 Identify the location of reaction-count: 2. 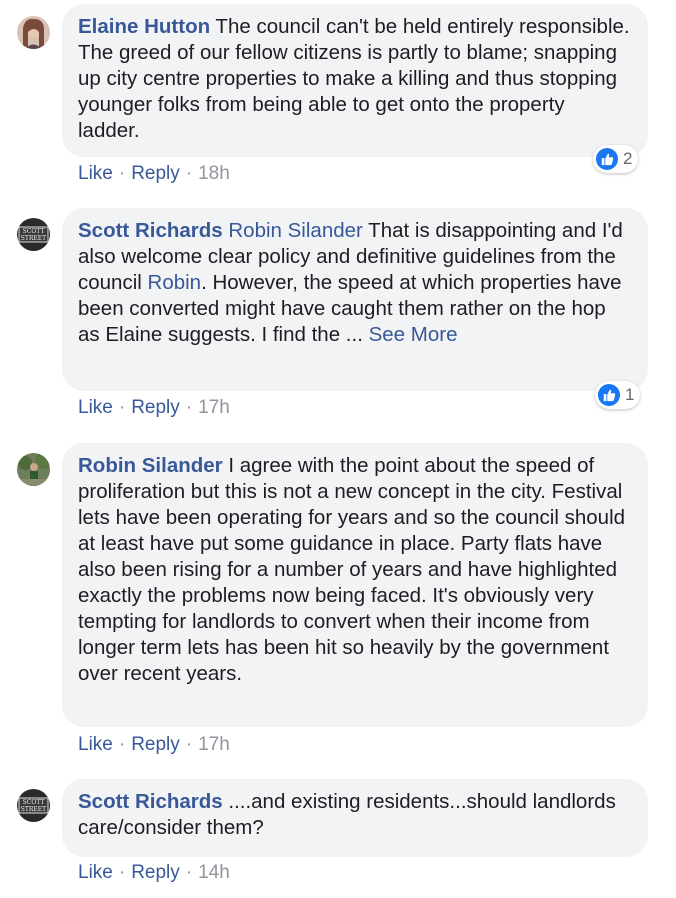
(628, 158).